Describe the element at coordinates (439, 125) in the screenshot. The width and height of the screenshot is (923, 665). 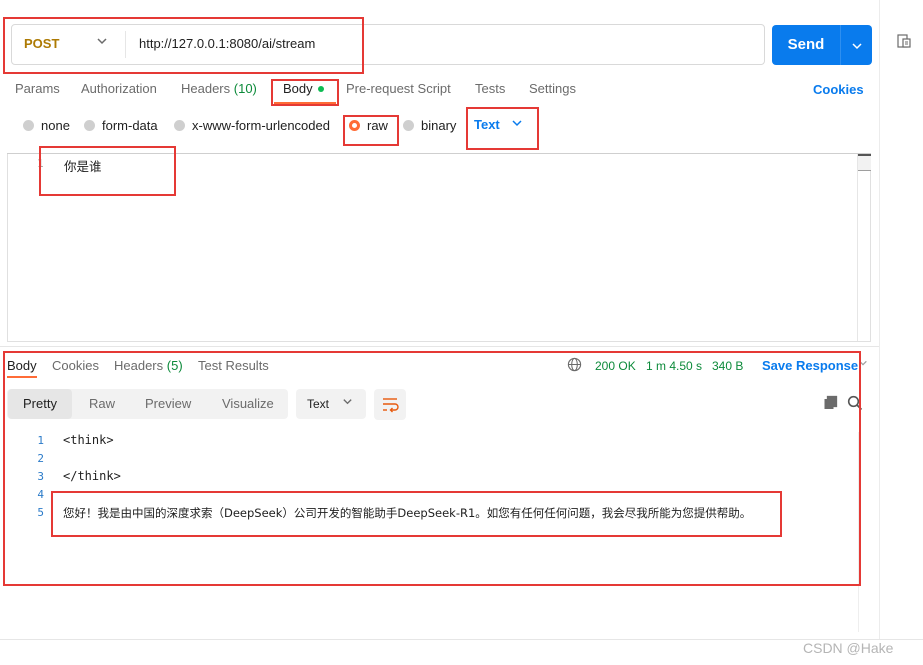
I see `radio-label: binary` at that location.